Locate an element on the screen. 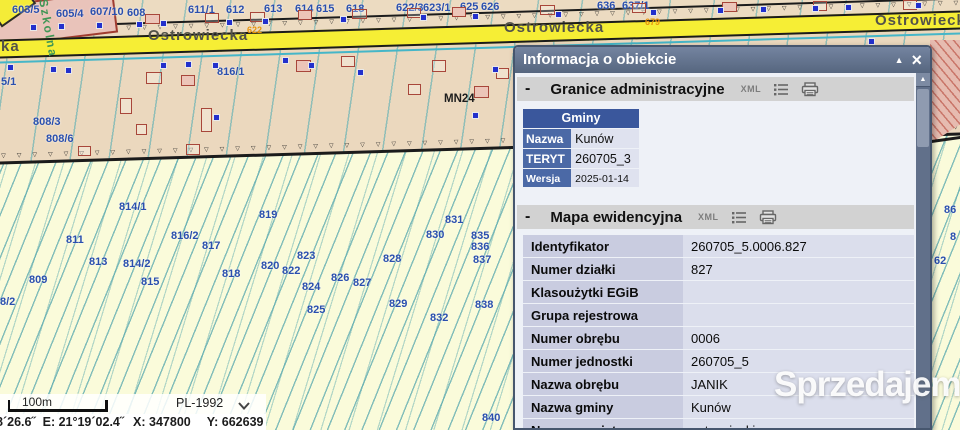 The image size is (960, 430). row-label: Grupa rejestrowa is located at coordinates (603, 315).